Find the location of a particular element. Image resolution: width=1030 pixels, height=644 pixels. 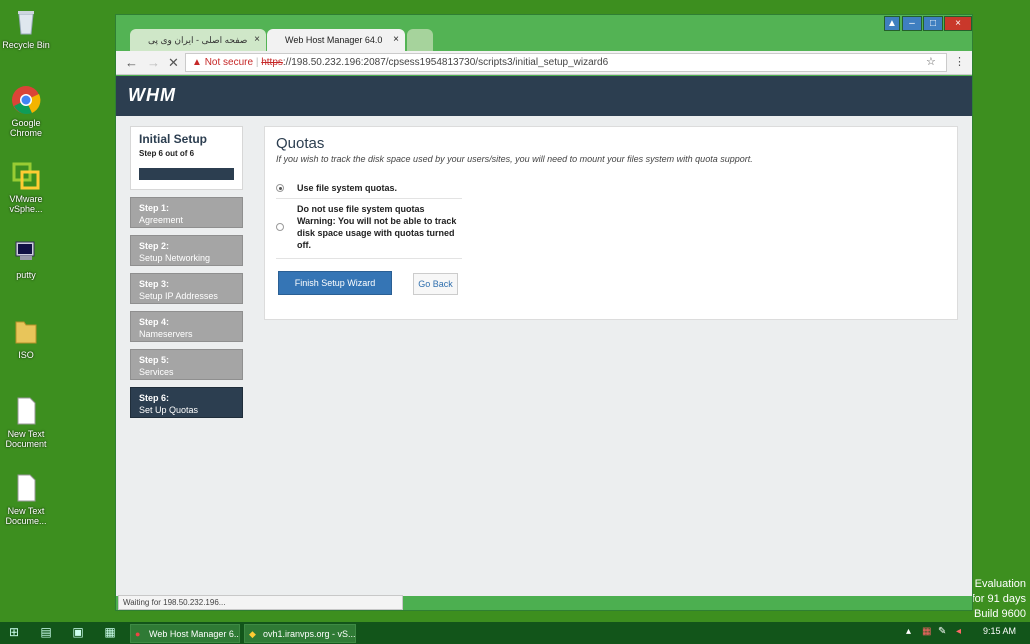

sidebar-step-services: Step 5: Services is located at coordinates (186, 364).